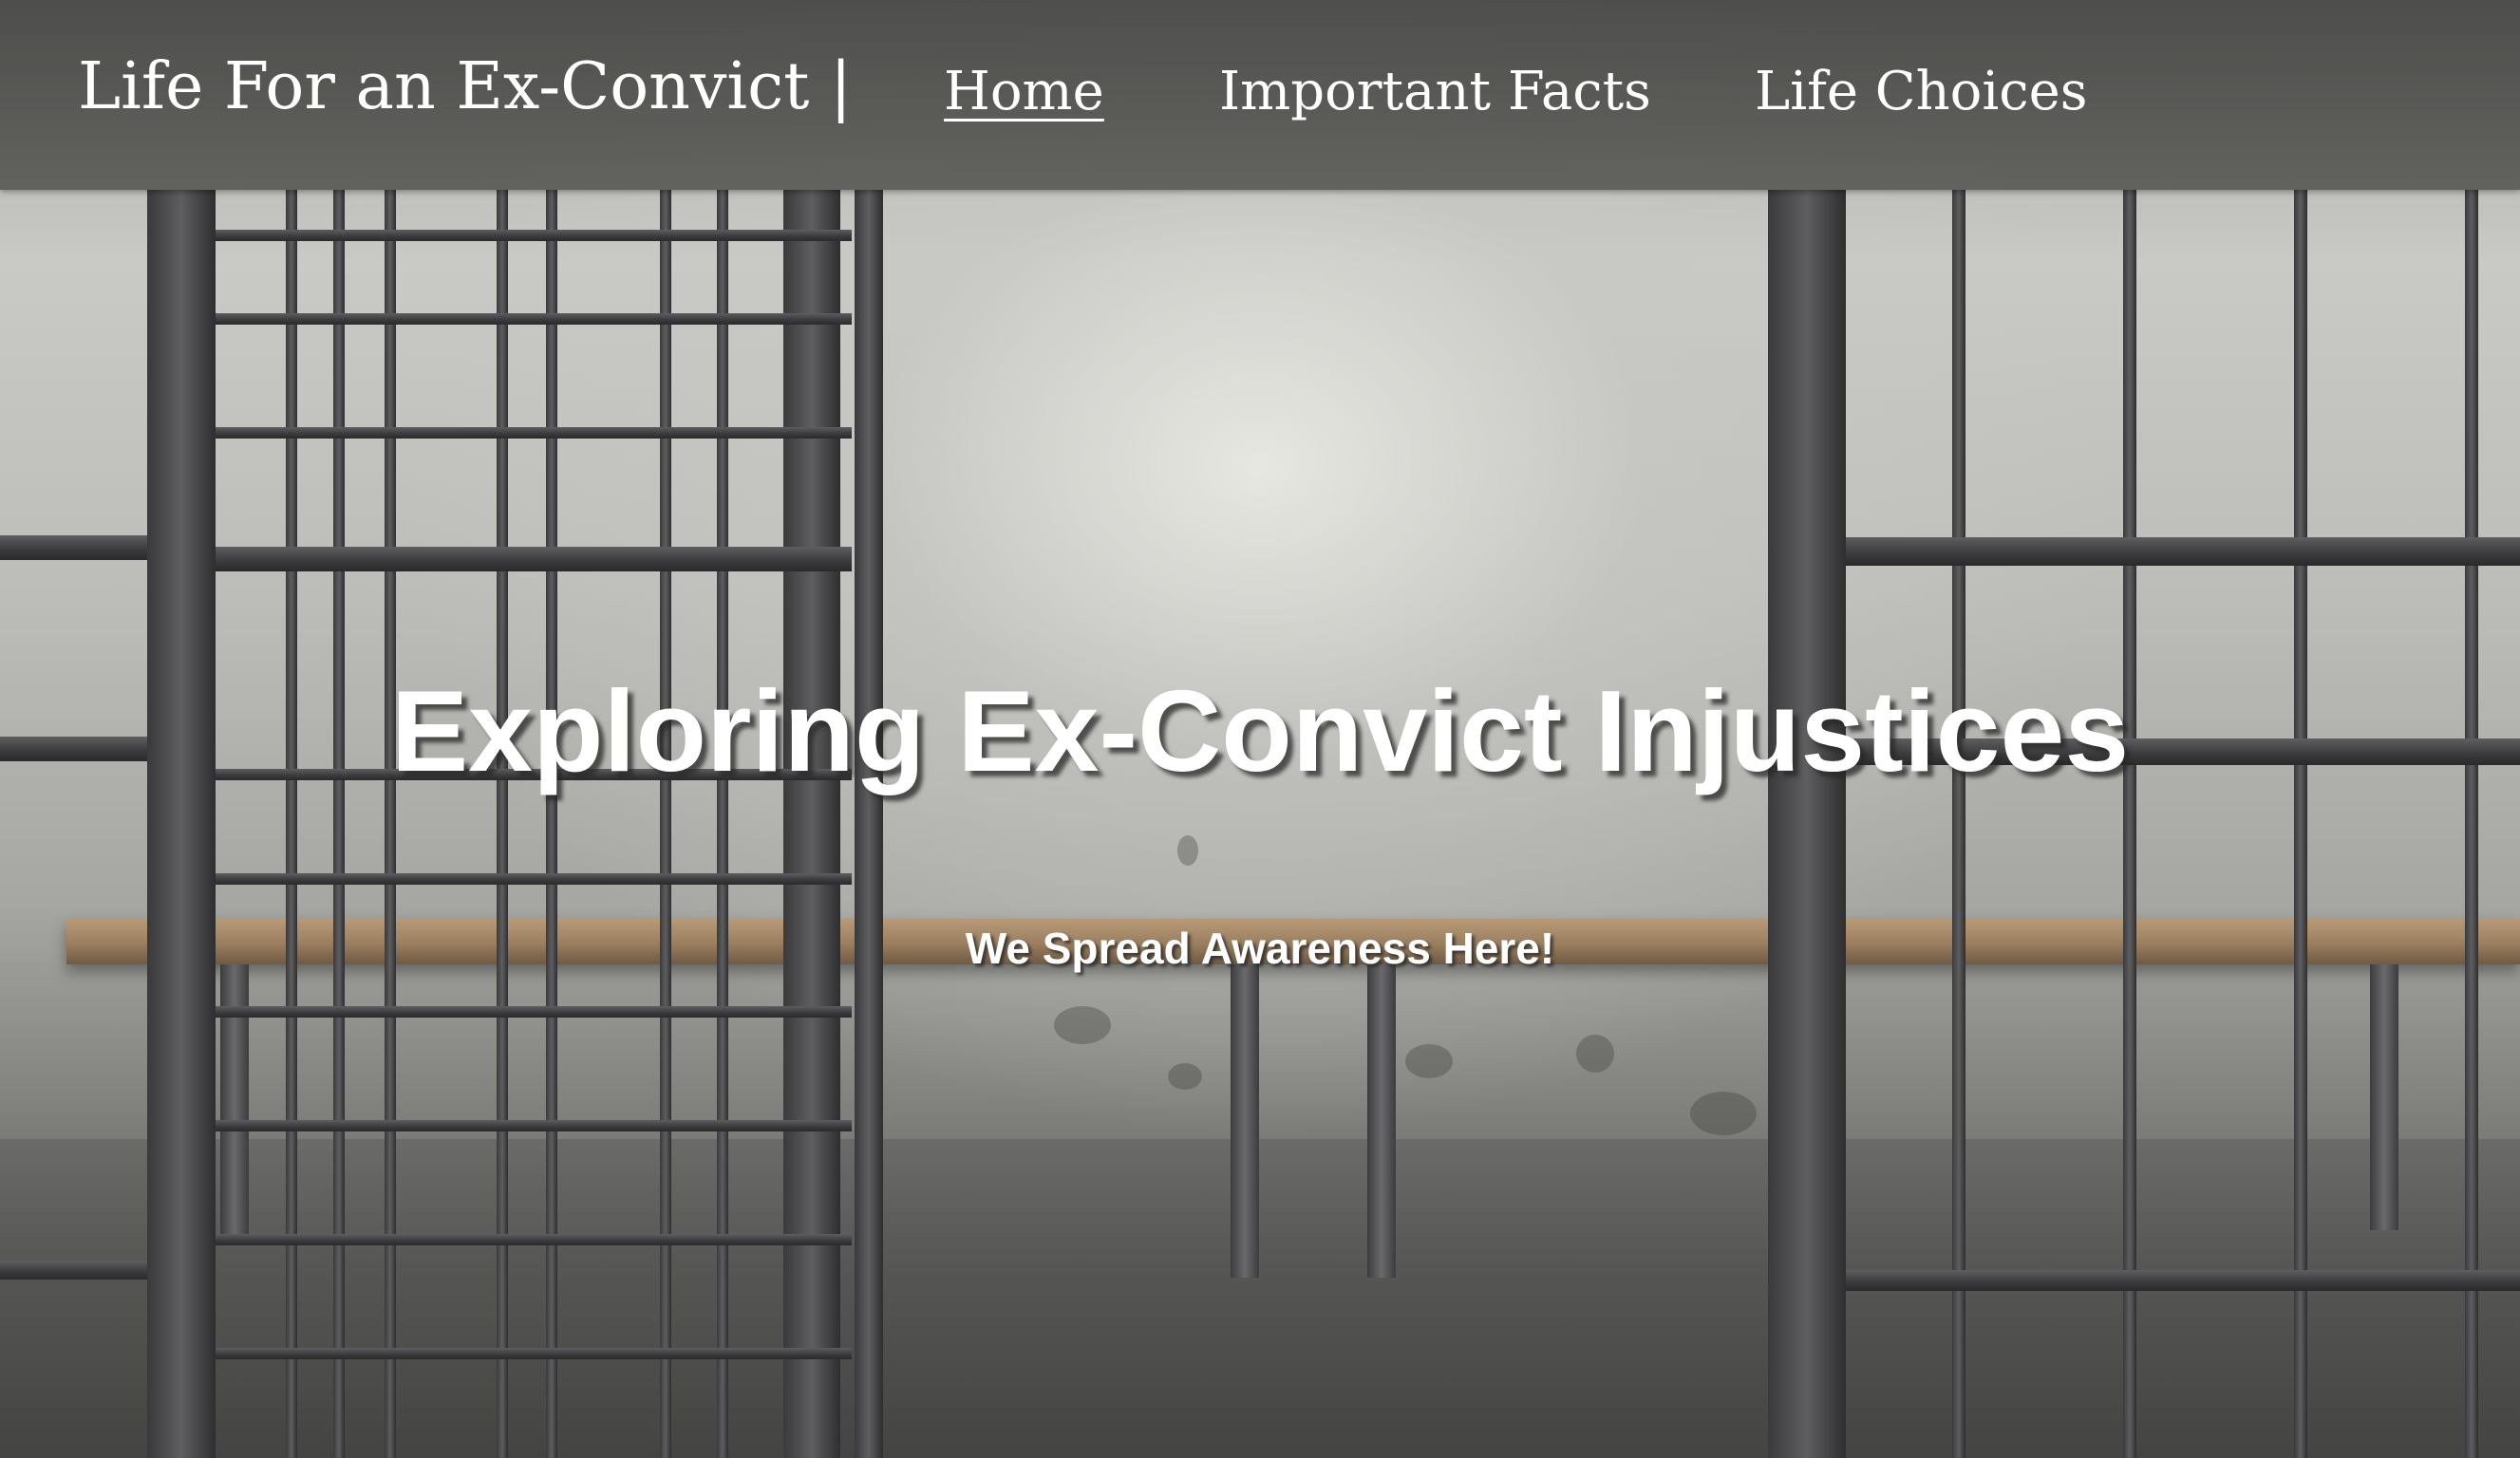  Describe the element at coordinates (1024, 91) in the screenshot. I see `nav-home-link: Home` at that location.